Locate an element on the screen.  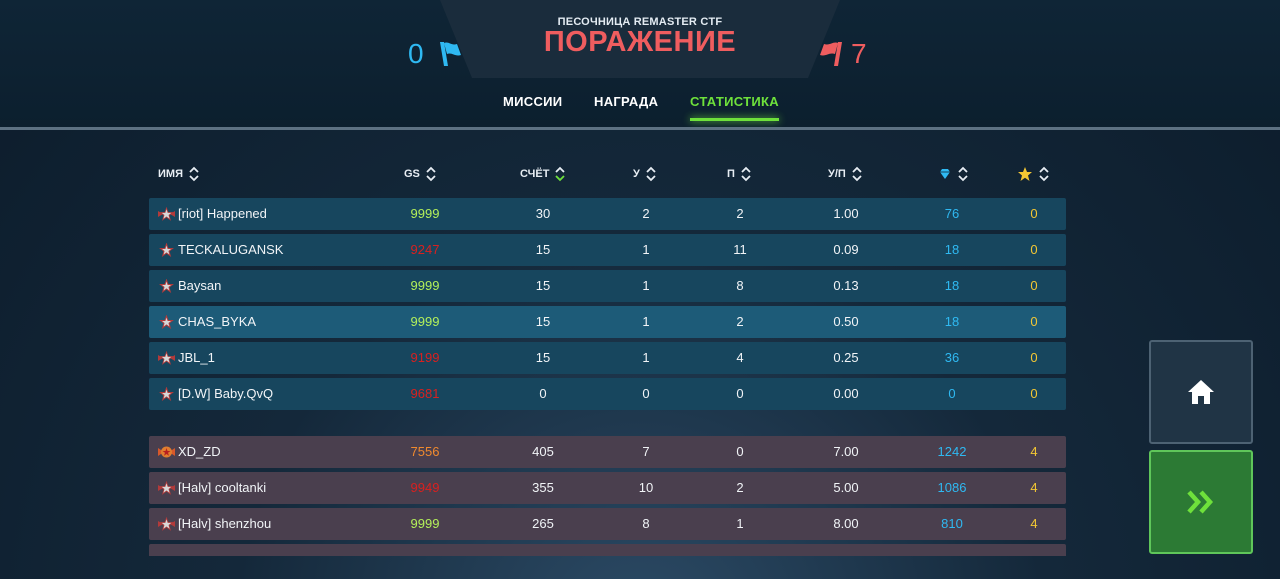
match-result-title: ПОРАЖЕНИЕ is located at coordinates (640, 42).